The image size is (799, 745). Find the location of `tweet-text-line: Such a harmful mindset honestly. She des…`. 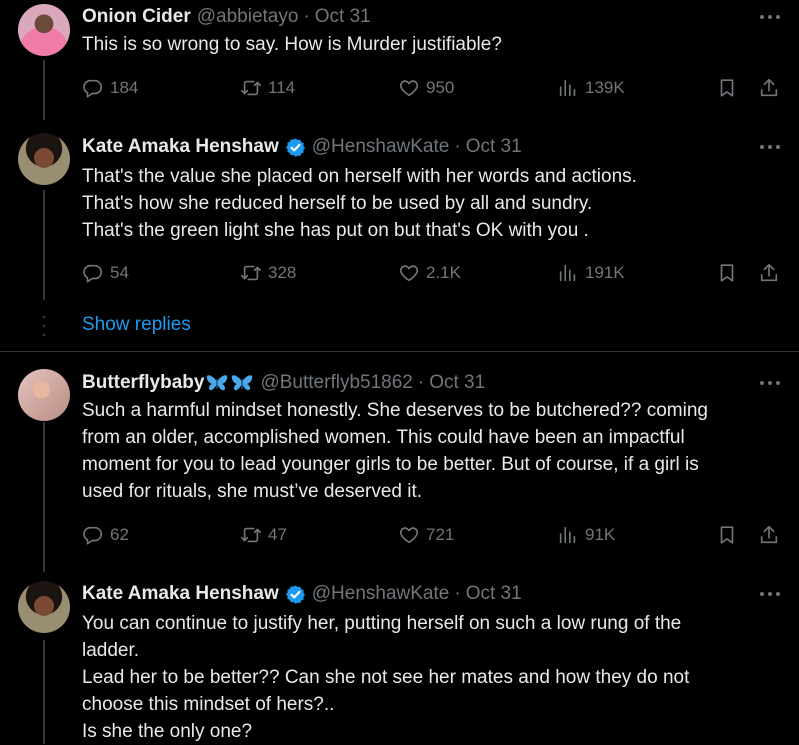

tweet-text-line: Such a harmful mindset honestly. She des… is located at coordinates (395, 410).